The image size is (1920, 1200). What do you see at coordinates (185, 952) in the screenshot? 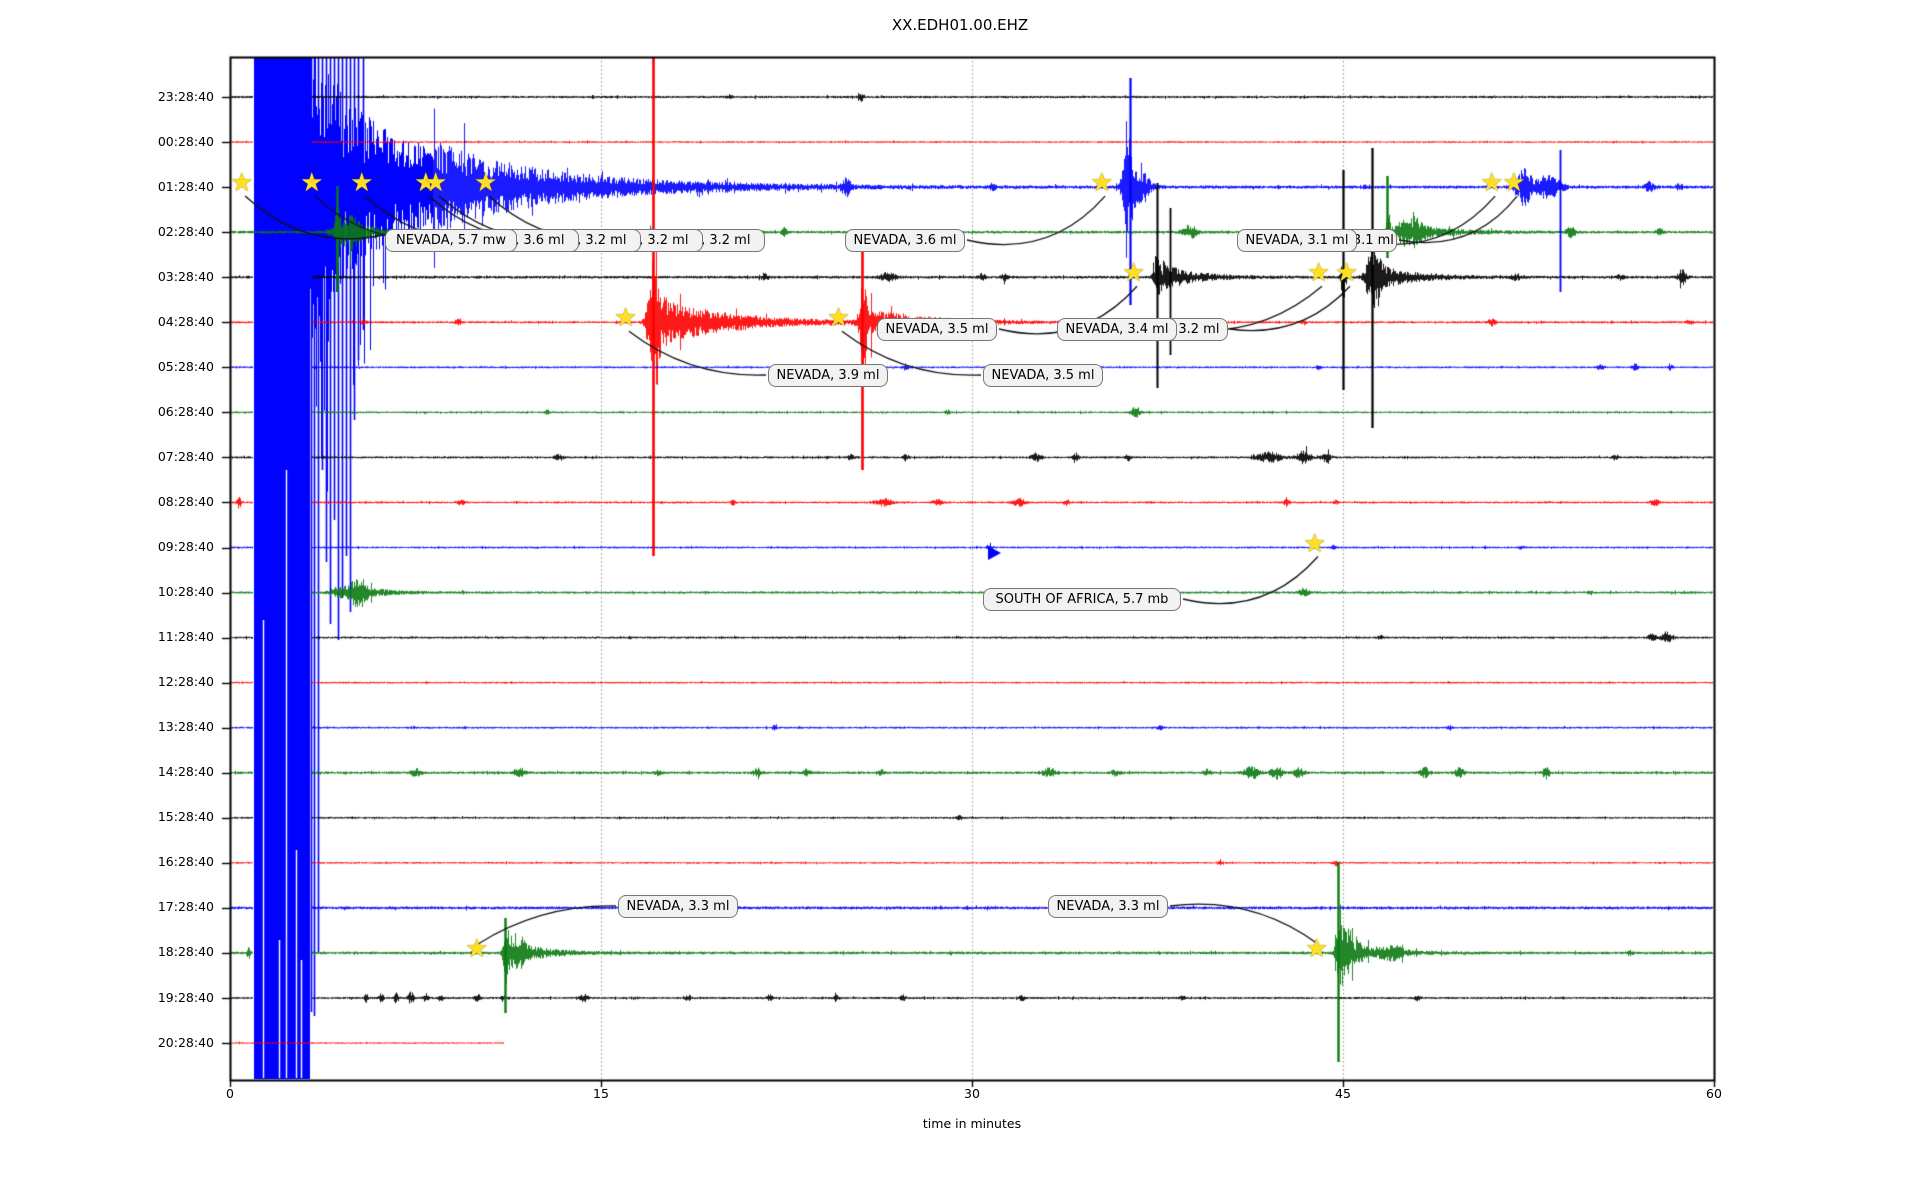
I see `y-tick-label: 18:28:40` at bounding box center [185, 952].